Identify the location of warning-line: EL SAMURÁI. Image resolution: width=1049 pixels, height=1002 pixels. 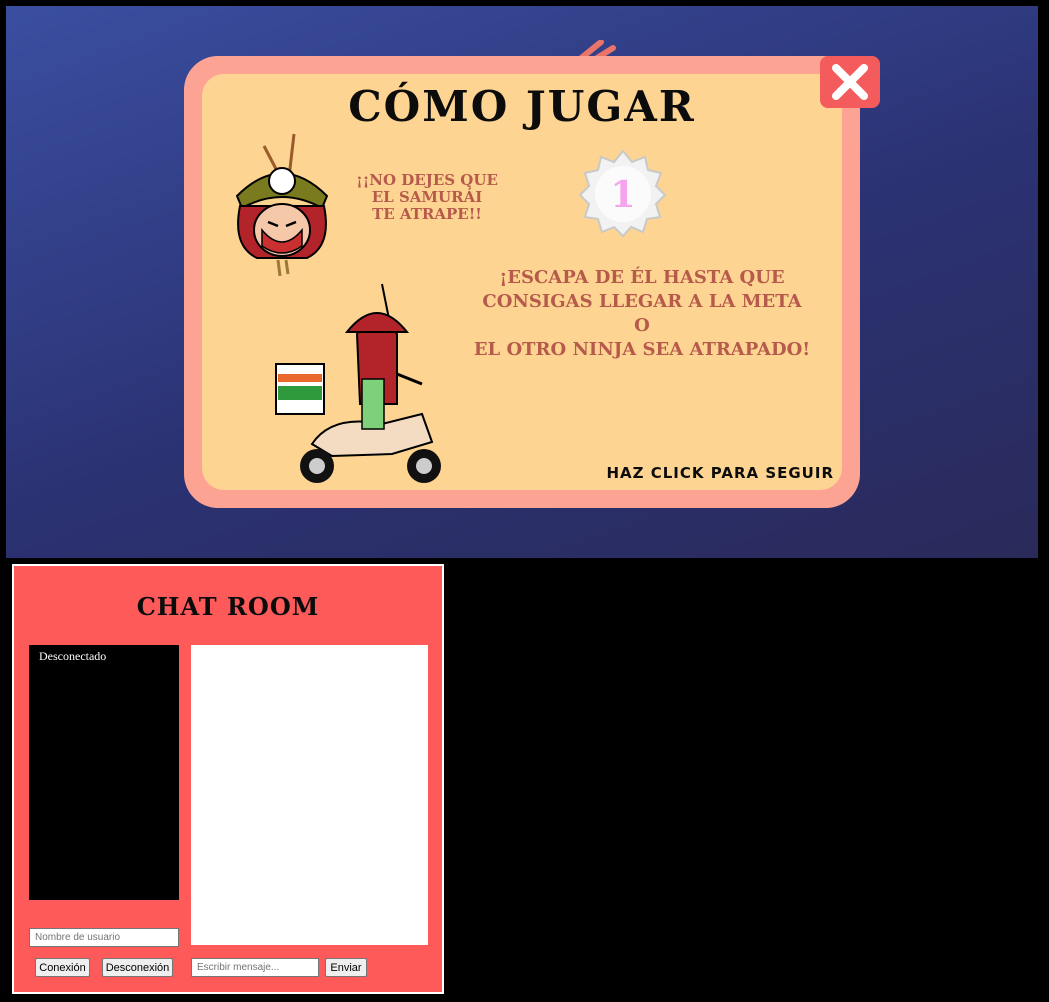
(427, 197).